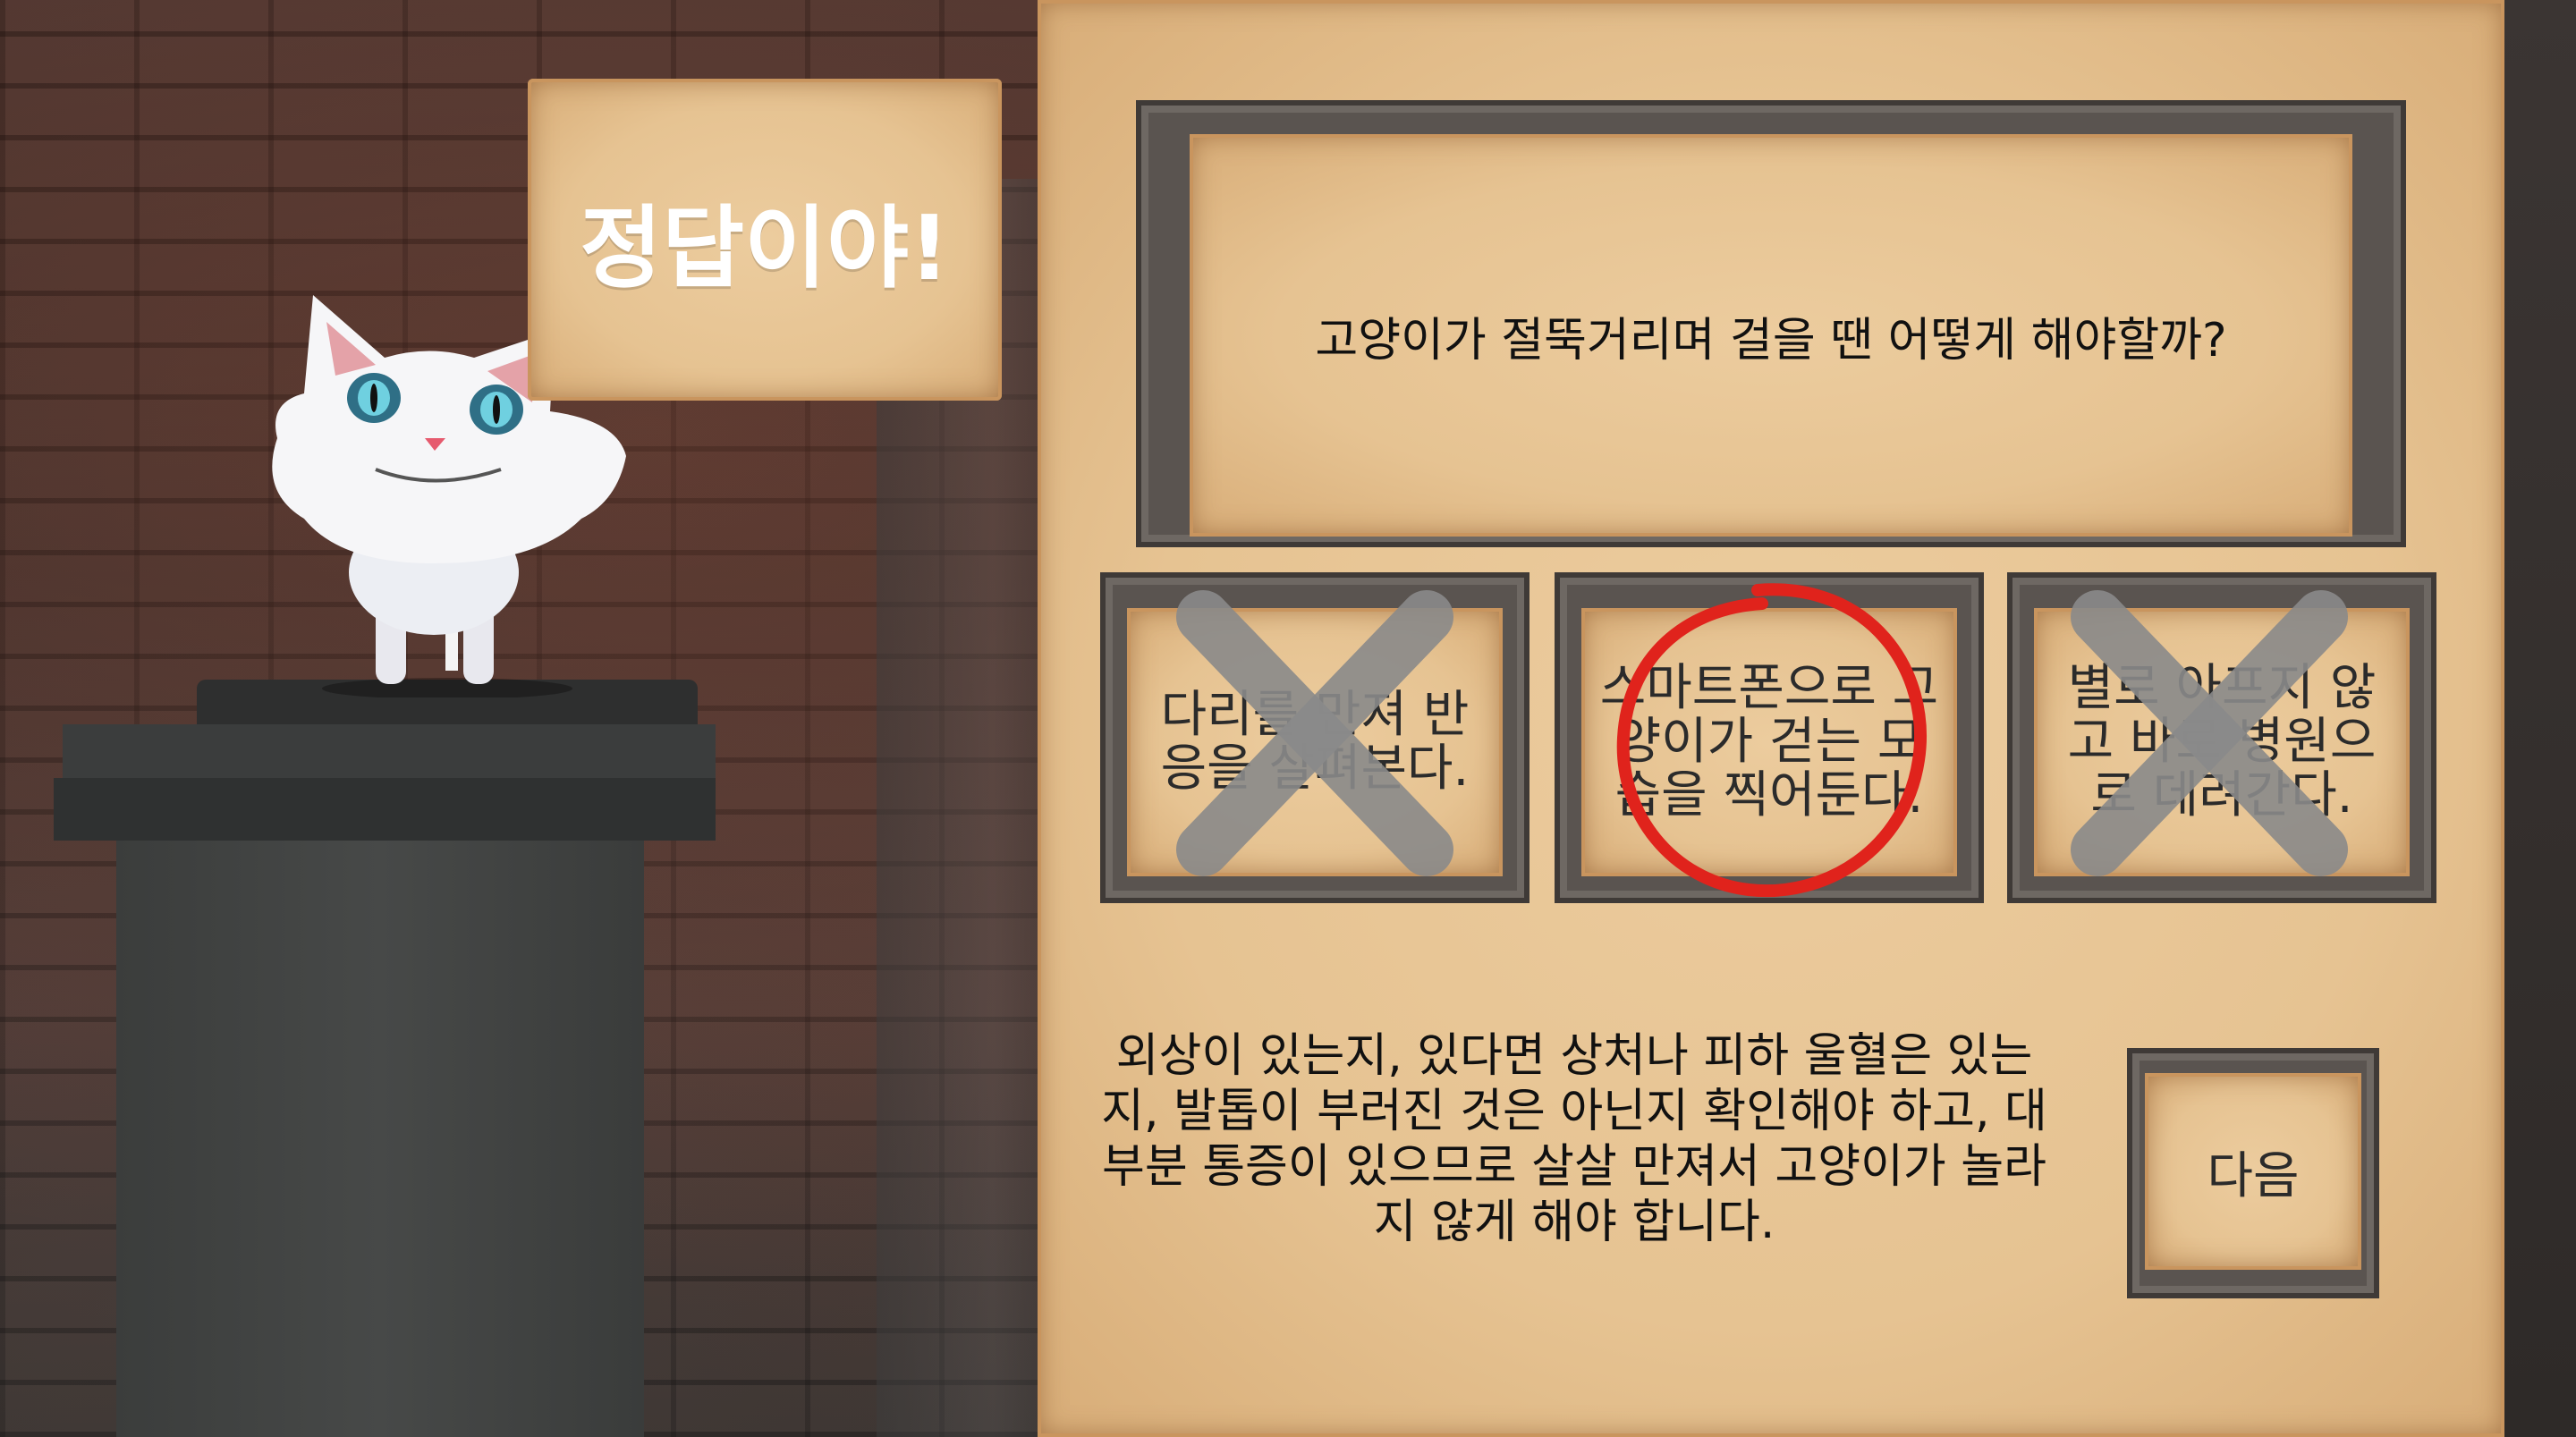 The image size is (2576, 1437). Describe the element at coordinates (765, 248) in the screenshot. I see `feedback-title: 정답이야!` at that location.